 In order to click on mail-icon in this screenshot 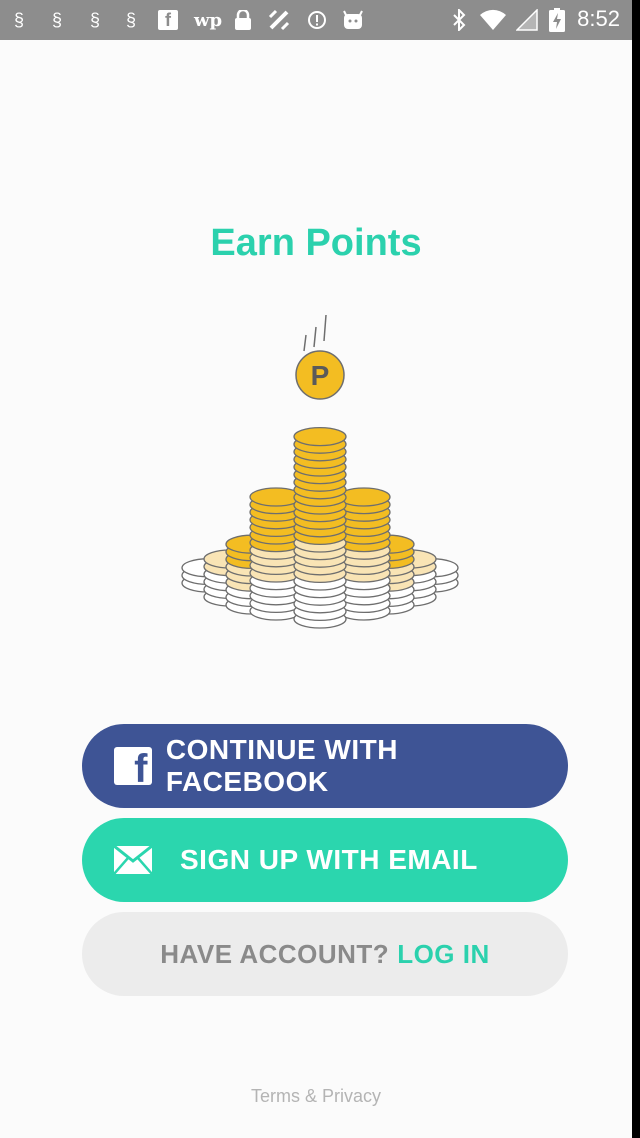, I will do `click(133, 860)`.